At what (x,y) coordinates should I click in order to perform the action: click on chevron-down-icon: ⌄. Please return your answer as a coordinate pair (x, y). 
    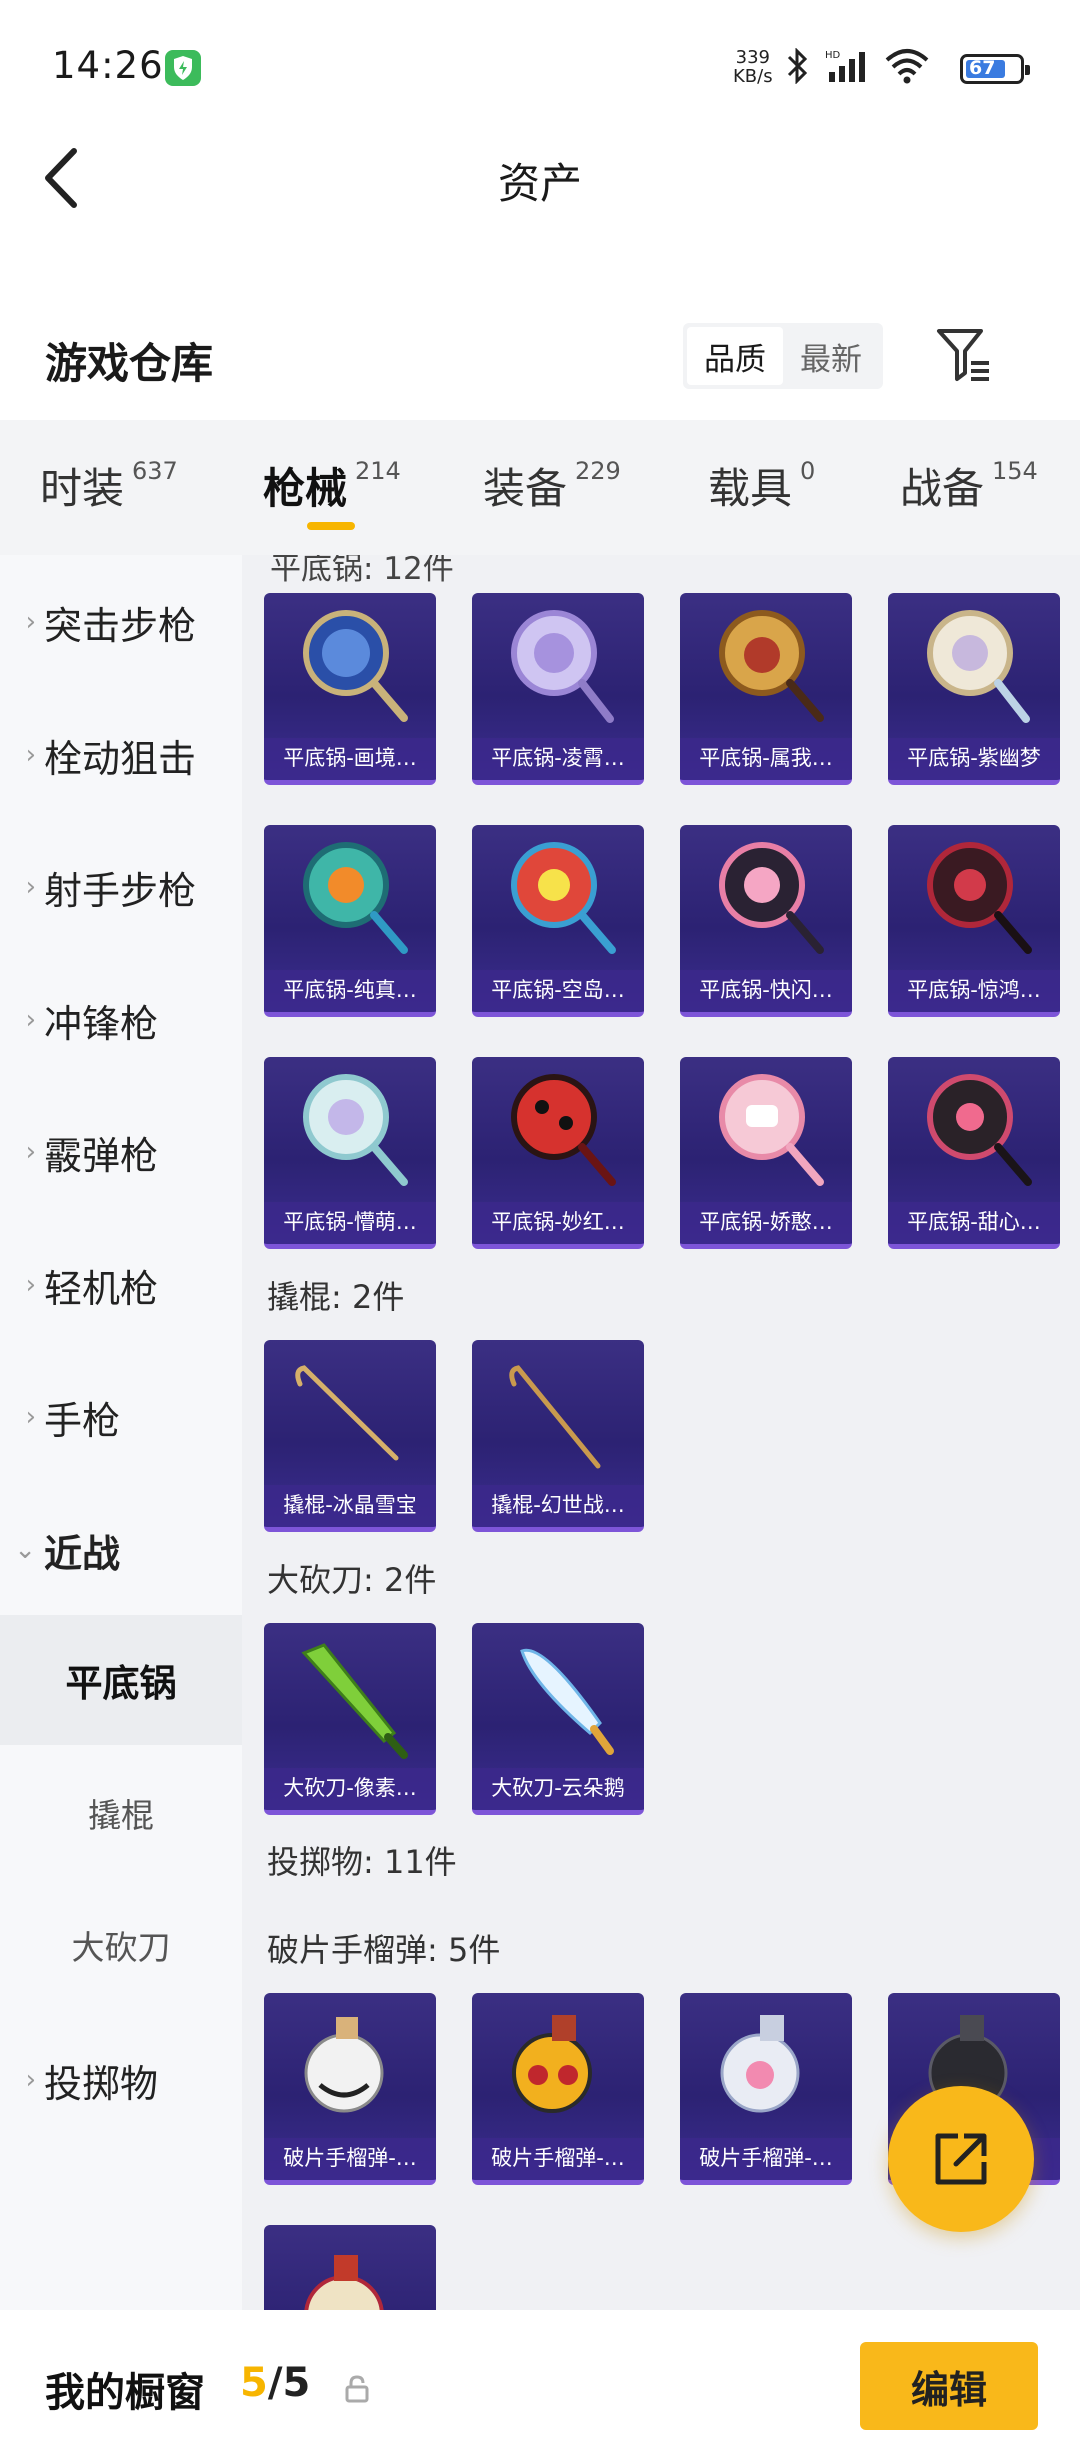
    Looking at the image, I should click on (25, 1550).